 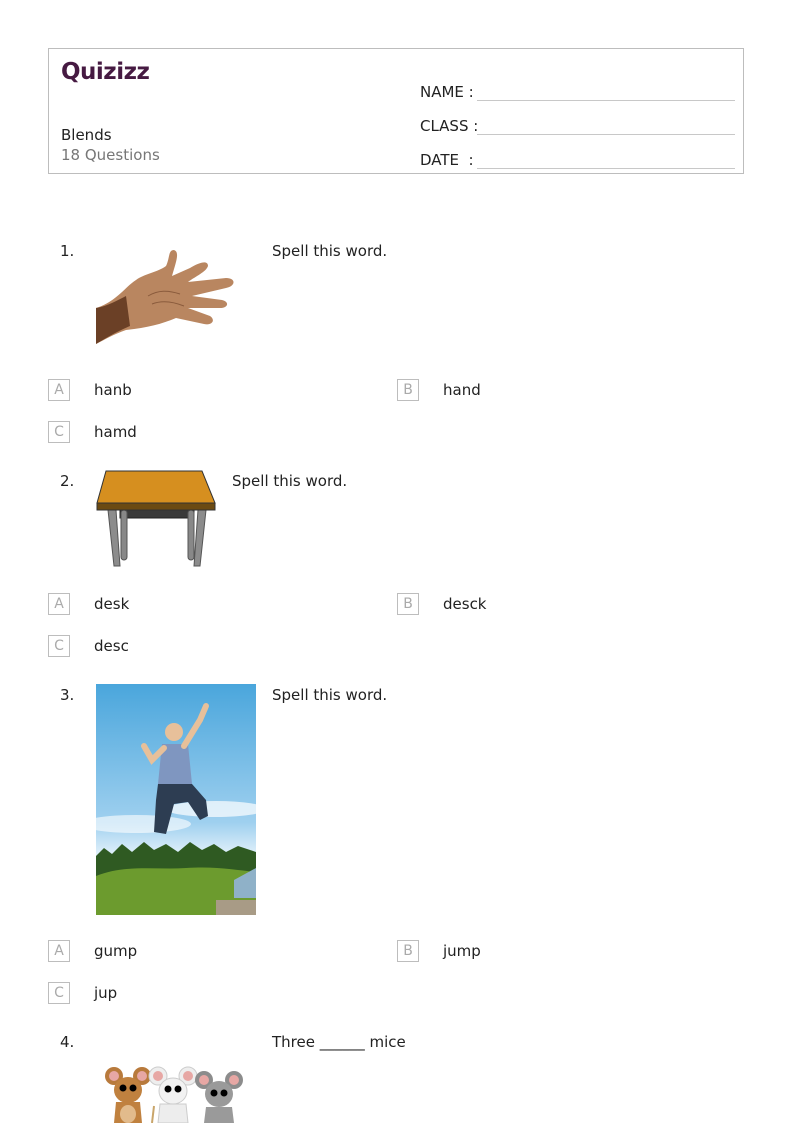 I want to click on option-text: desc, so click(x=111, y=646).